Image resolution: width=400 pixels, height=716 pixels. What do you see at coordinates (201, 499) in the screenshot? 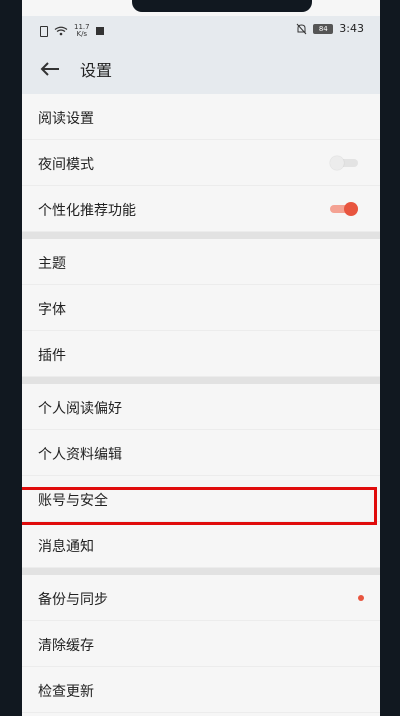
I see `settings-item-account-security: 账号与安全` at bounding box center [201, 499].